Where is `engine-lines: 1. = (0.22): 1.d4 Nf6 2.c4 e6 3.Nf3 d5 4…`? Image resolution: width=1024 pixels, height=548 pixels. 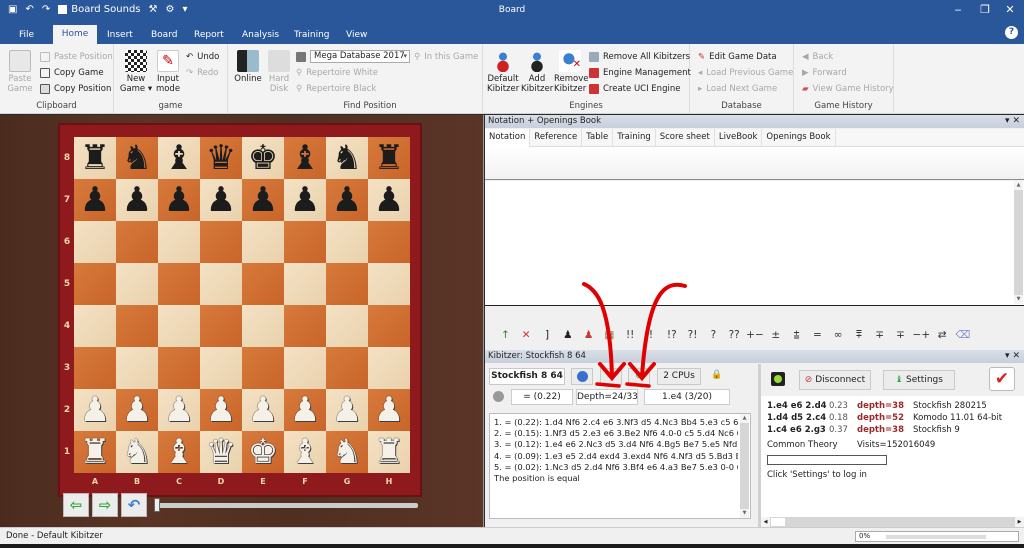
engine-lines: 1. = (0.22): 1.d4 Nf6 2.c4 e6 3.Nf3 d5 4… is located at coordinates (620, 466).